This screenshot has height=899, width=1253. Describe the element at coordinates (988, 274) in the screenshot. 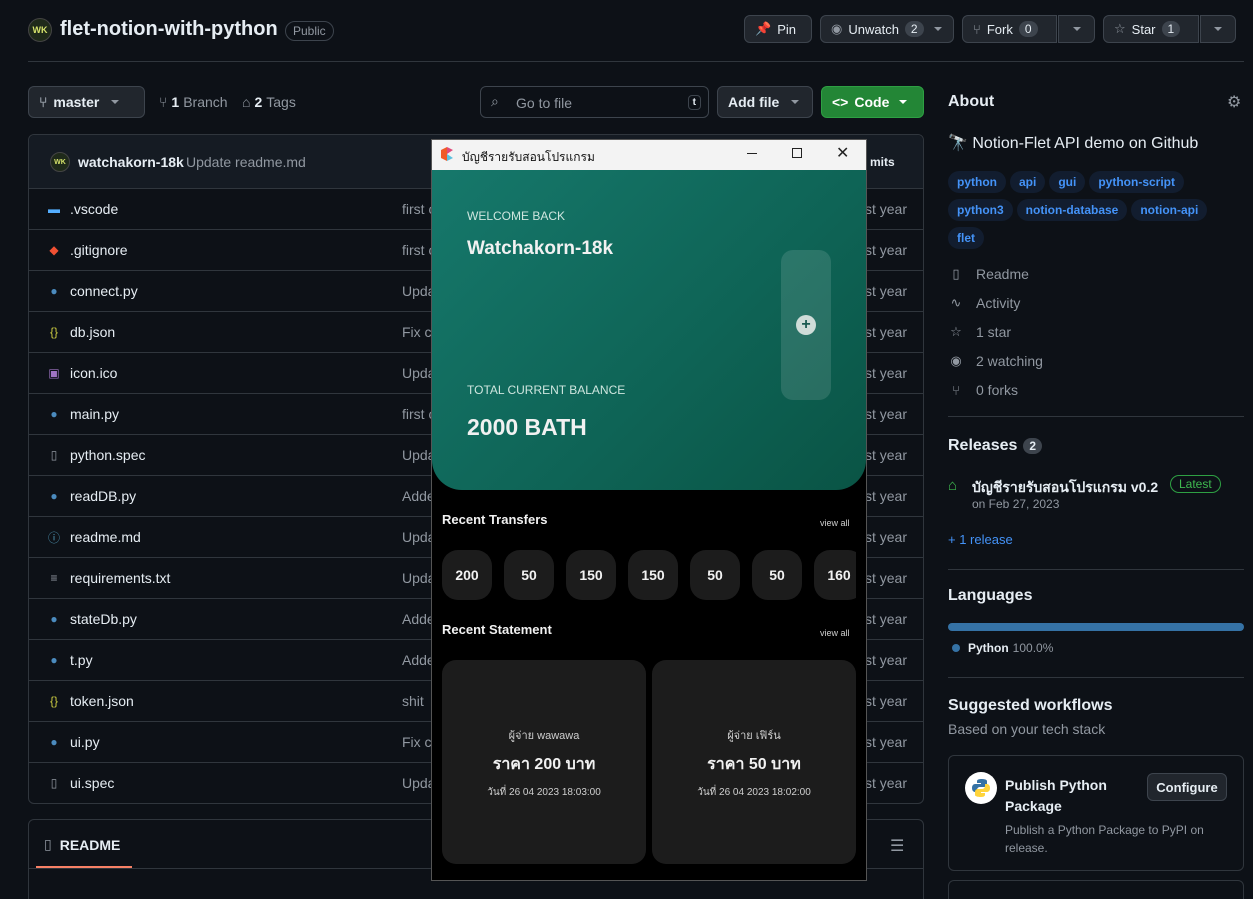

I see `about-link: ▯ Readme` at that location.